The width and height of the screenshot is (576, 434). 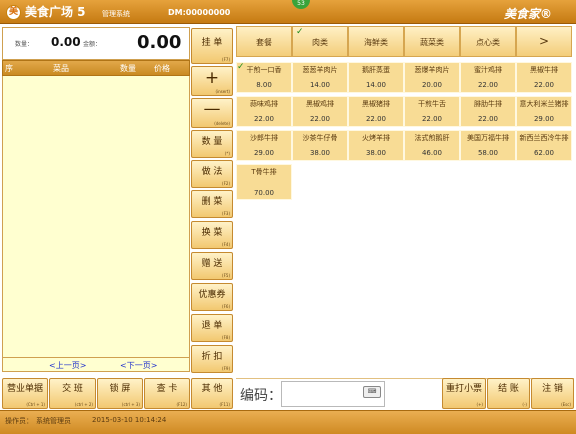 I want to click on device-id: DM:00000000, so click(x=199, y=12).